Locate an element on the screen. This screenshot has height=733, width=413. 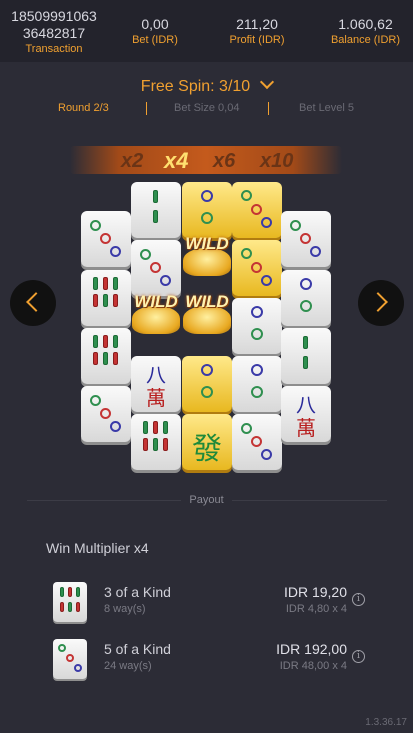
chevron-down-icon is located at coordinates (267, 82).